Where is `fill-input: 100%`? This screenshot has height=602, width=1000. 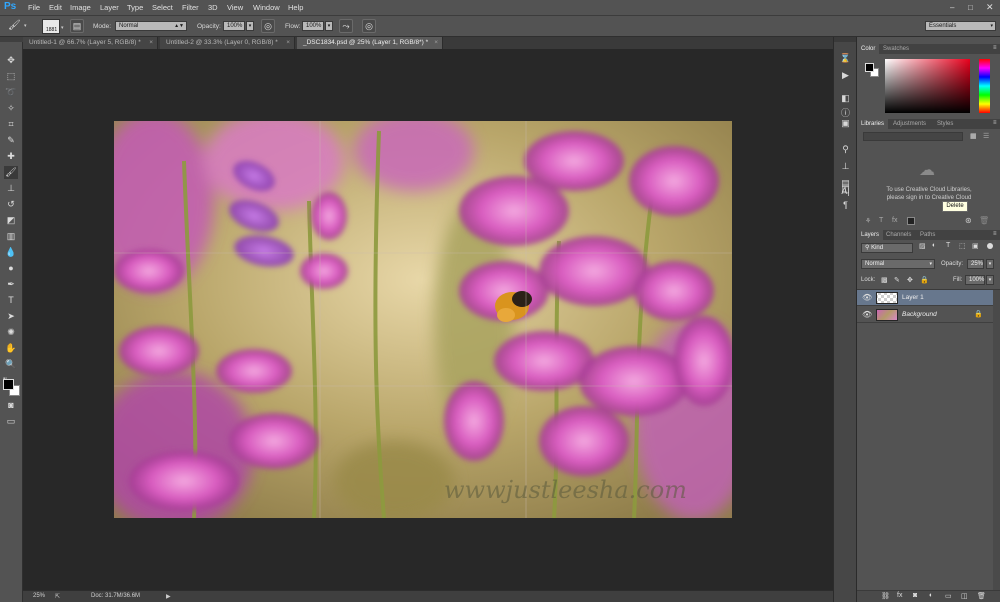
fill-input: 100% is located at coordinates (975, 280).